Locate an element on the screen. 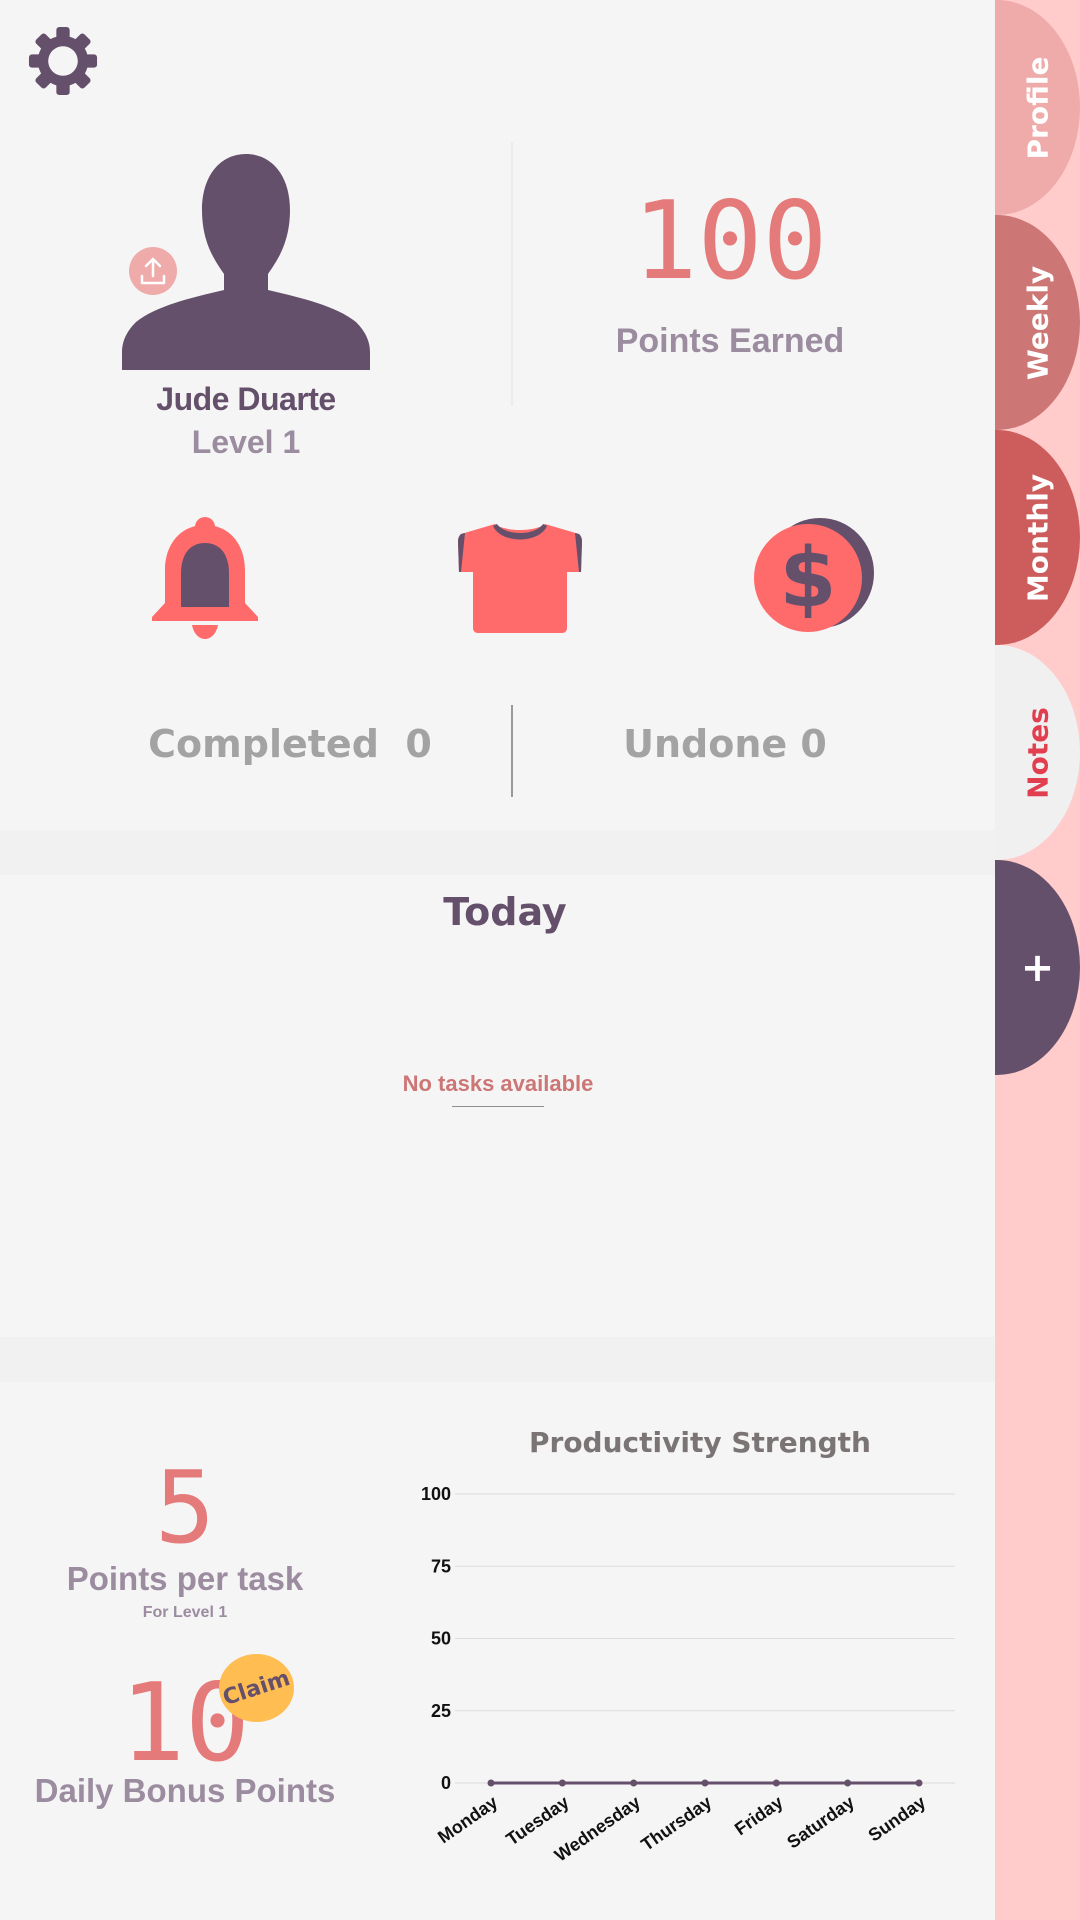  bell-icon is located at coordinates (205, 577).